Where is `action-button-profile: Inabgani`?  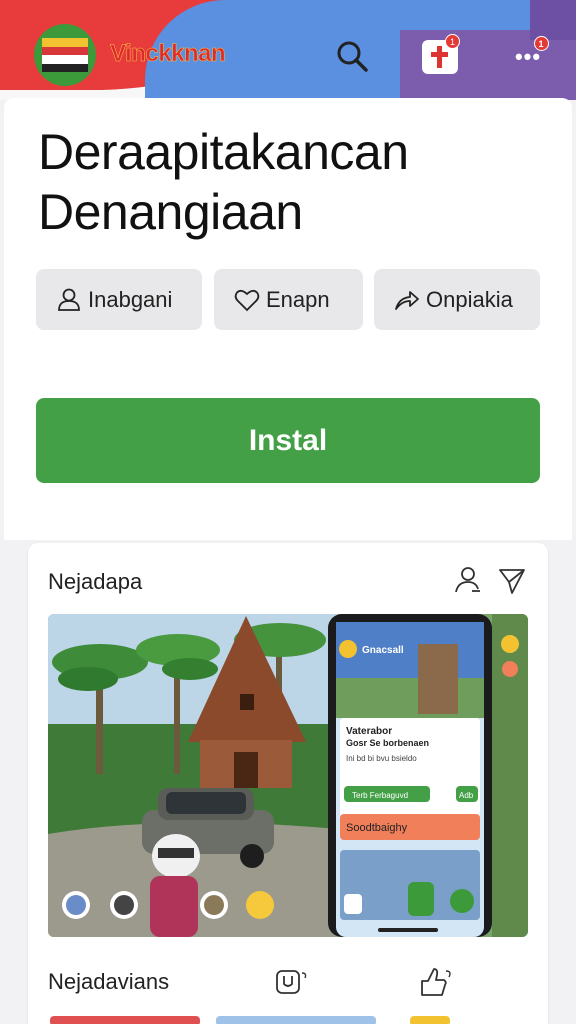 action-button-profile: Inabgani is located at coordinates (119, 299).